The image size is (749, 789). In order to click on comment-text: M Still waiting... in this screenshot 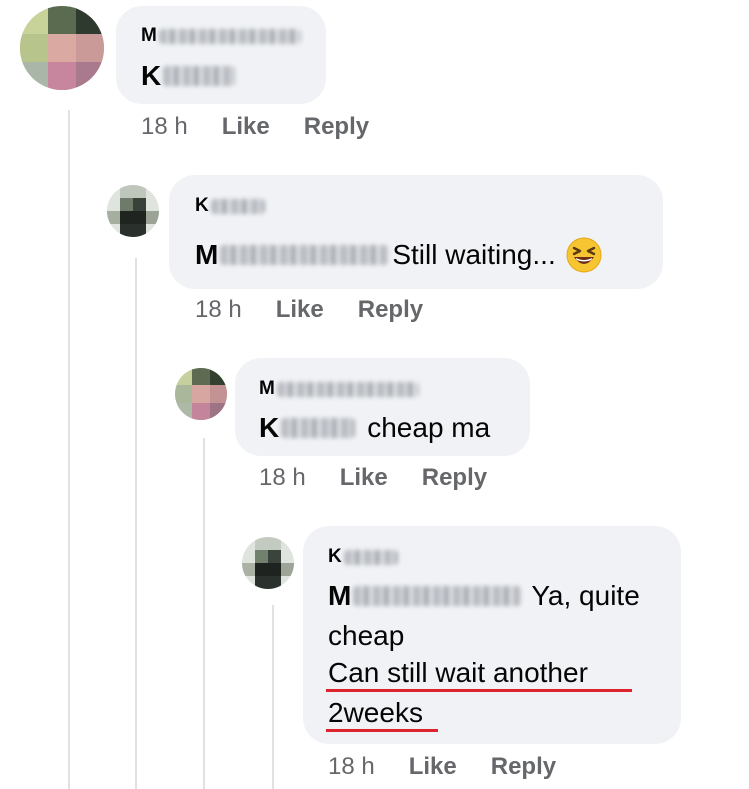, I will do `click(398, 255)`.